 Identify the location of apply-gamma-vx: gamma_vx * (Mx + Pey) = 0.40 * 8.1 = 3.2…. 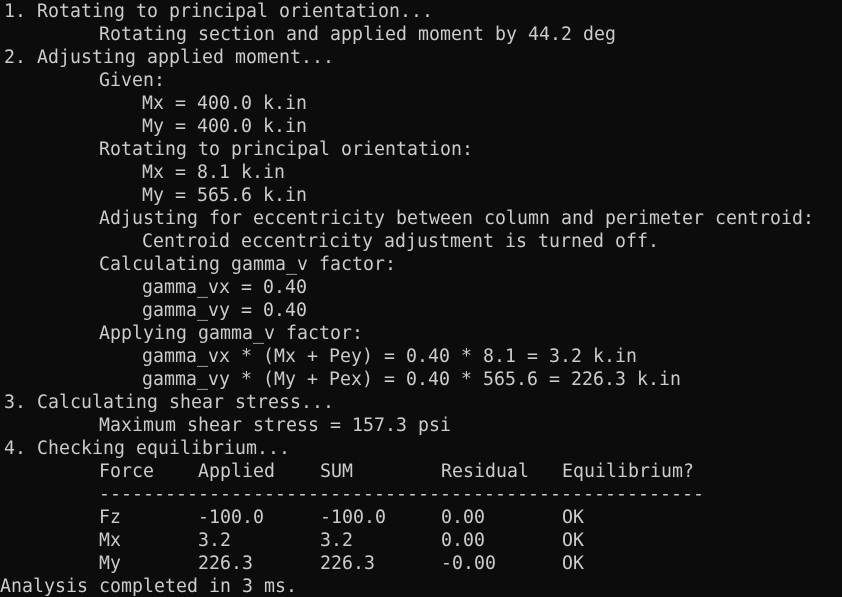
(389, 356).